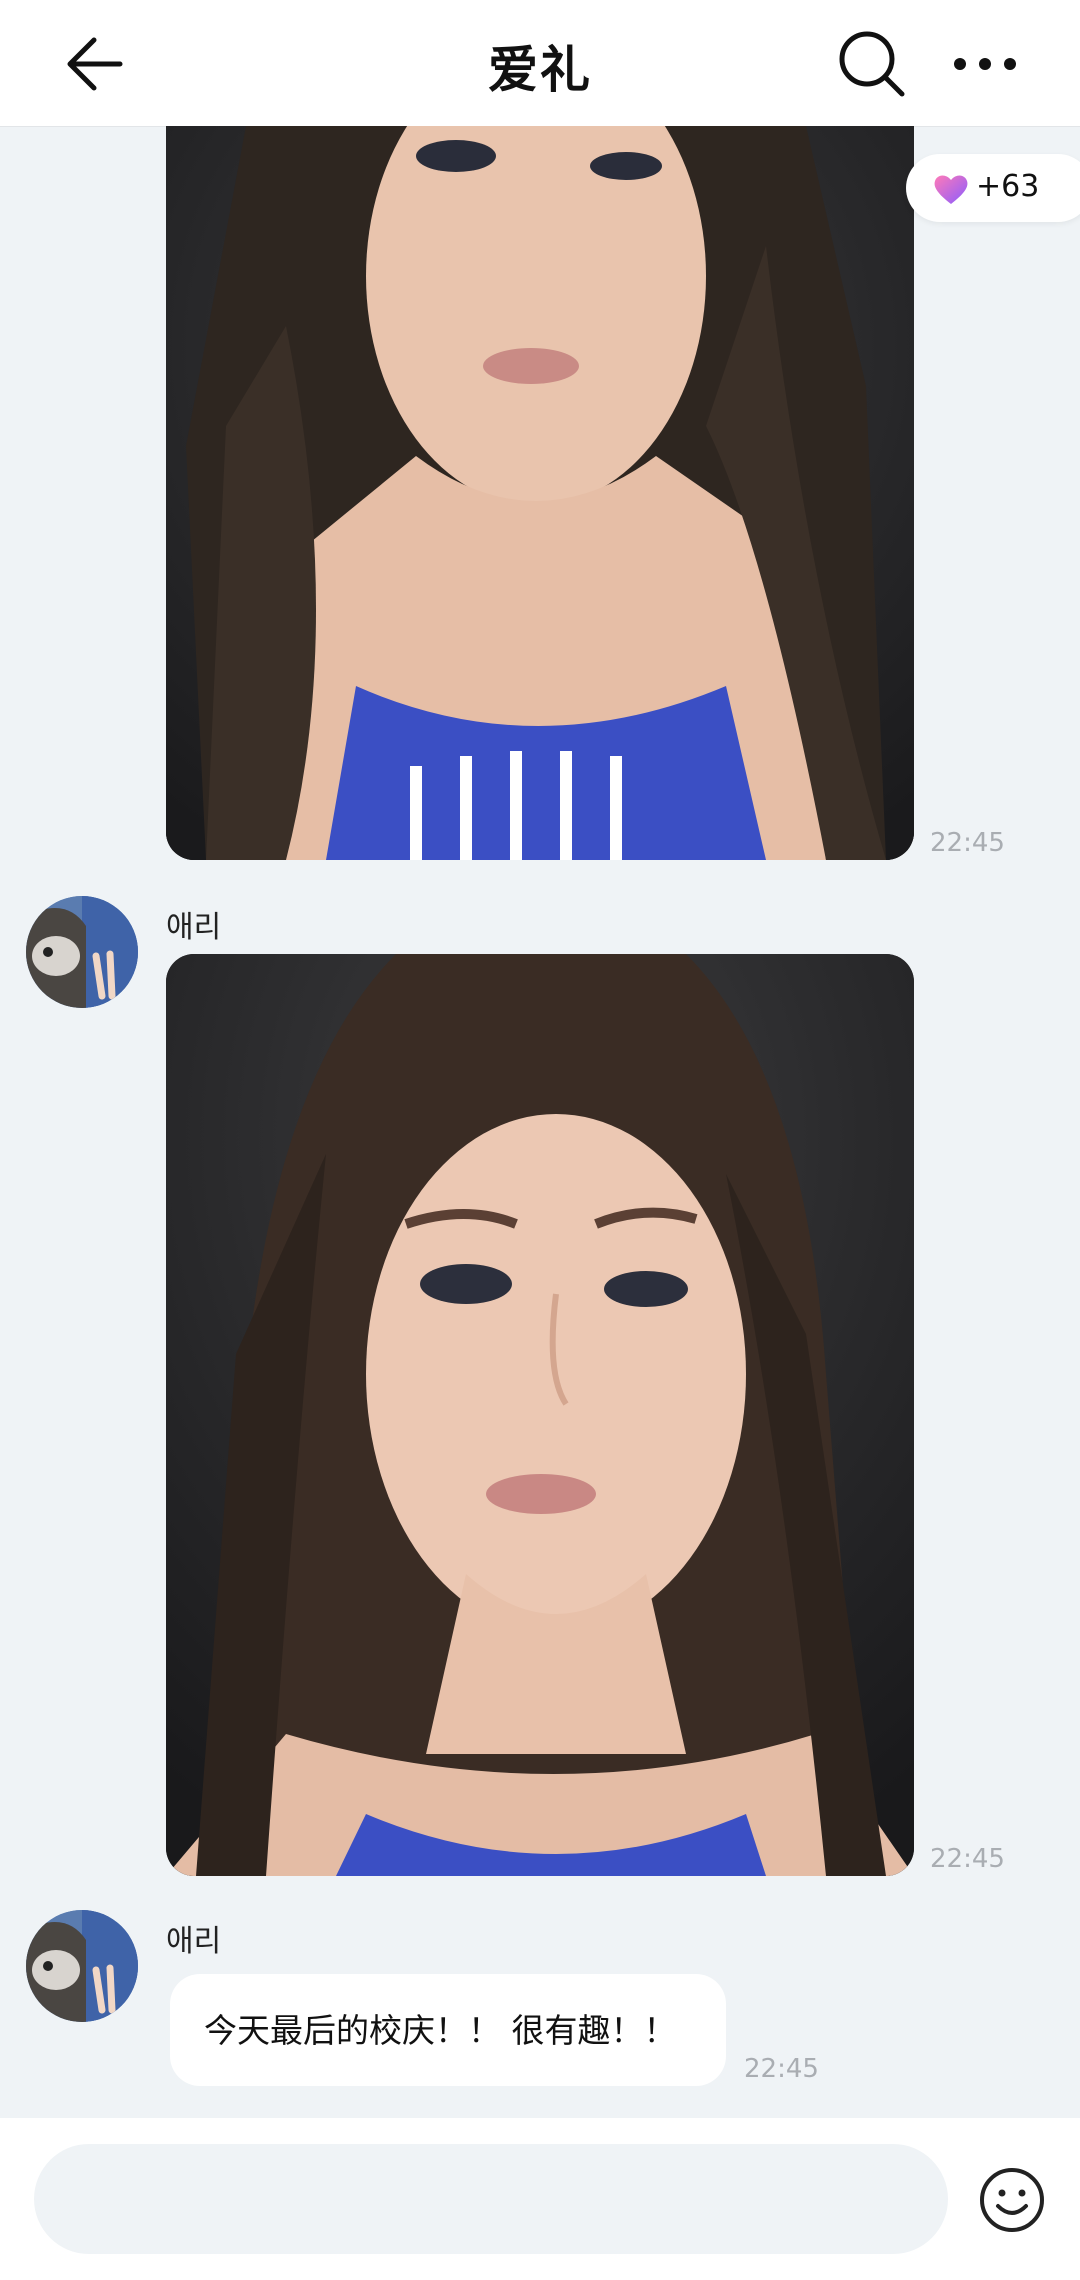 The height and width of the screenshot is (2280, 1080). I want to click on emoji-button, so click(1012, 2200).